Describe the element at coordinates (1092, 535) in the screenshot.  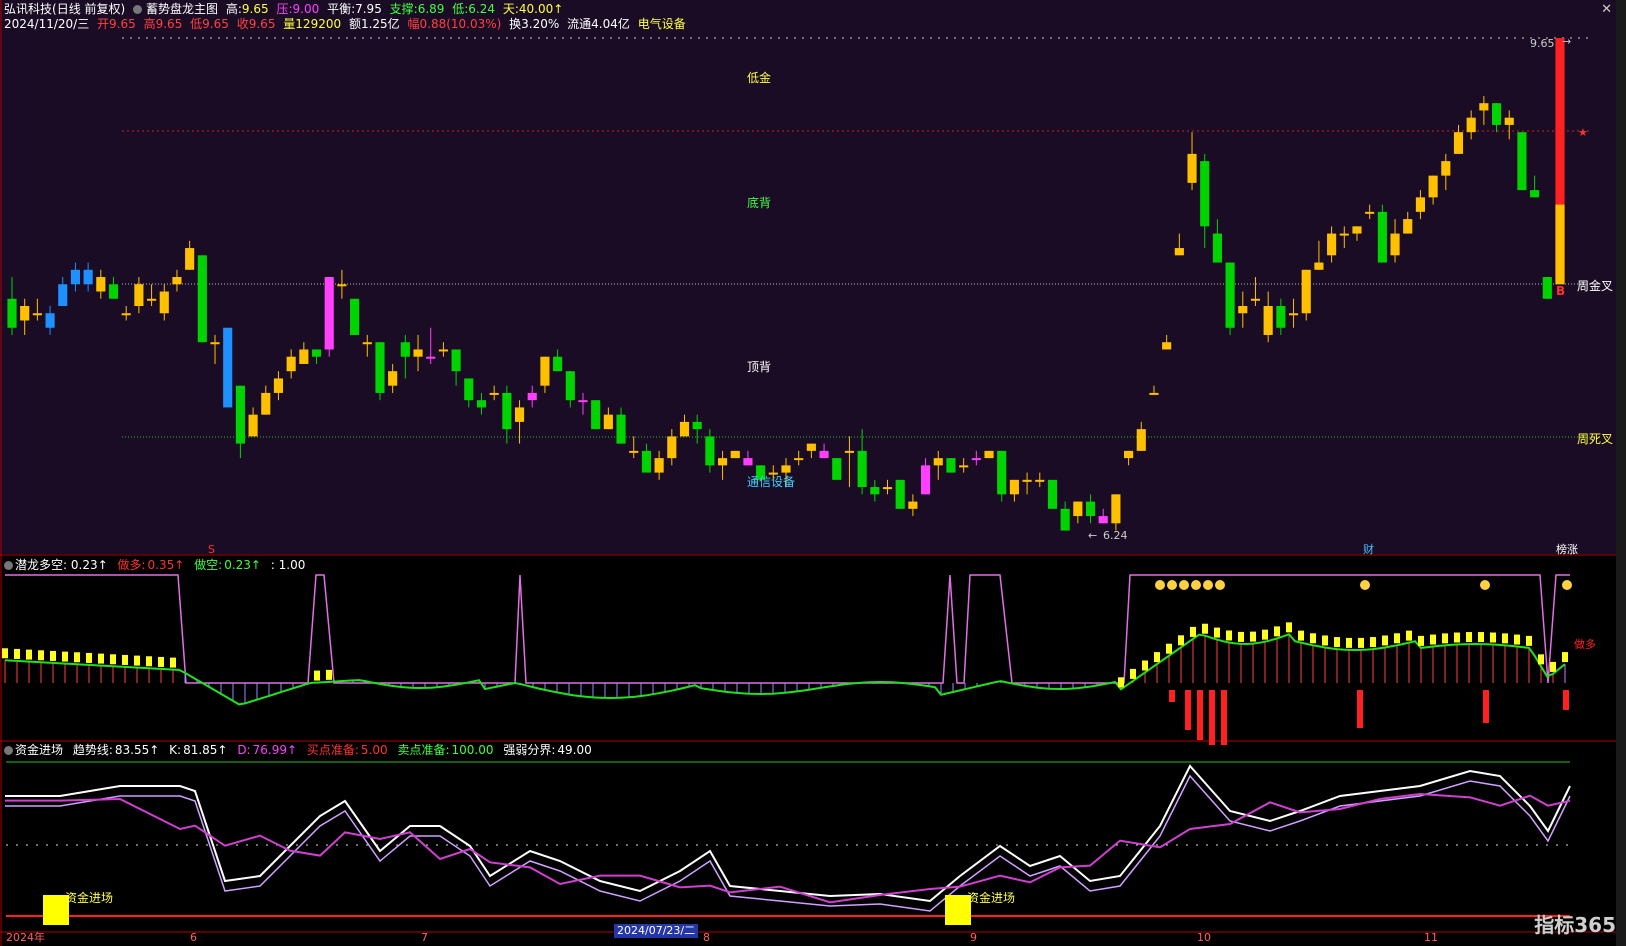
I see `min-price-arrow-icon: ←` at that location.